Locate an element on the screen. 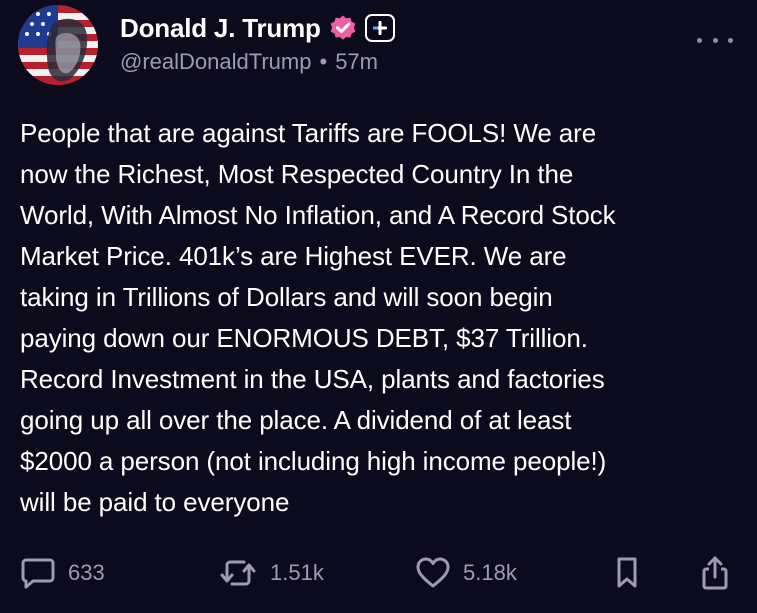  author-handle: @realDonaldTrump is located at coordinates (215, 62).